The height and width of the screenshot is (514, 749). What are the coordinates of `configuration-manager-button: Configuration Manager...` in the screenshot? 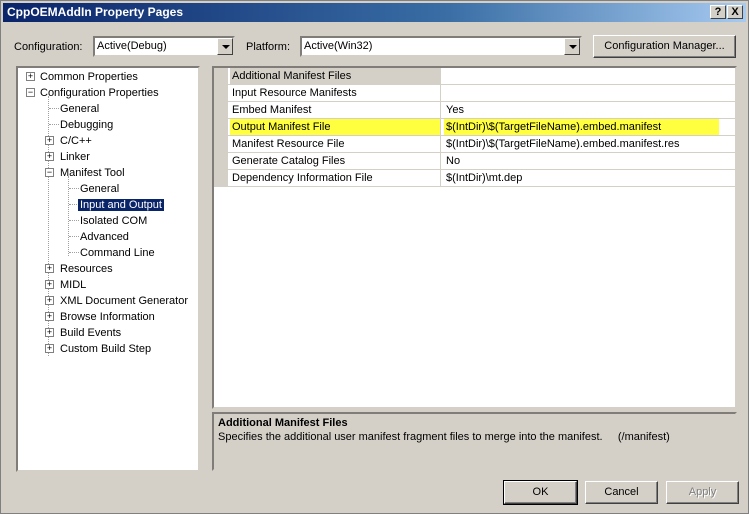 It's located at (664, 46).